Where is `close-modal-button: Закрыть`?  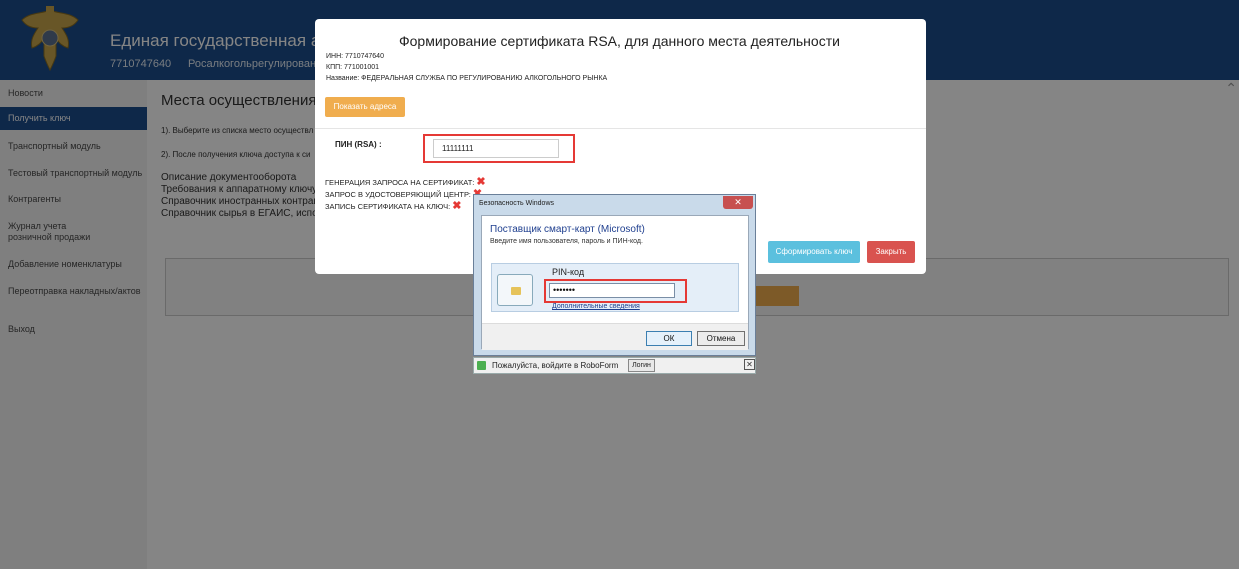
close-modal-button: Закрыть is located at coordinates (891, 252).